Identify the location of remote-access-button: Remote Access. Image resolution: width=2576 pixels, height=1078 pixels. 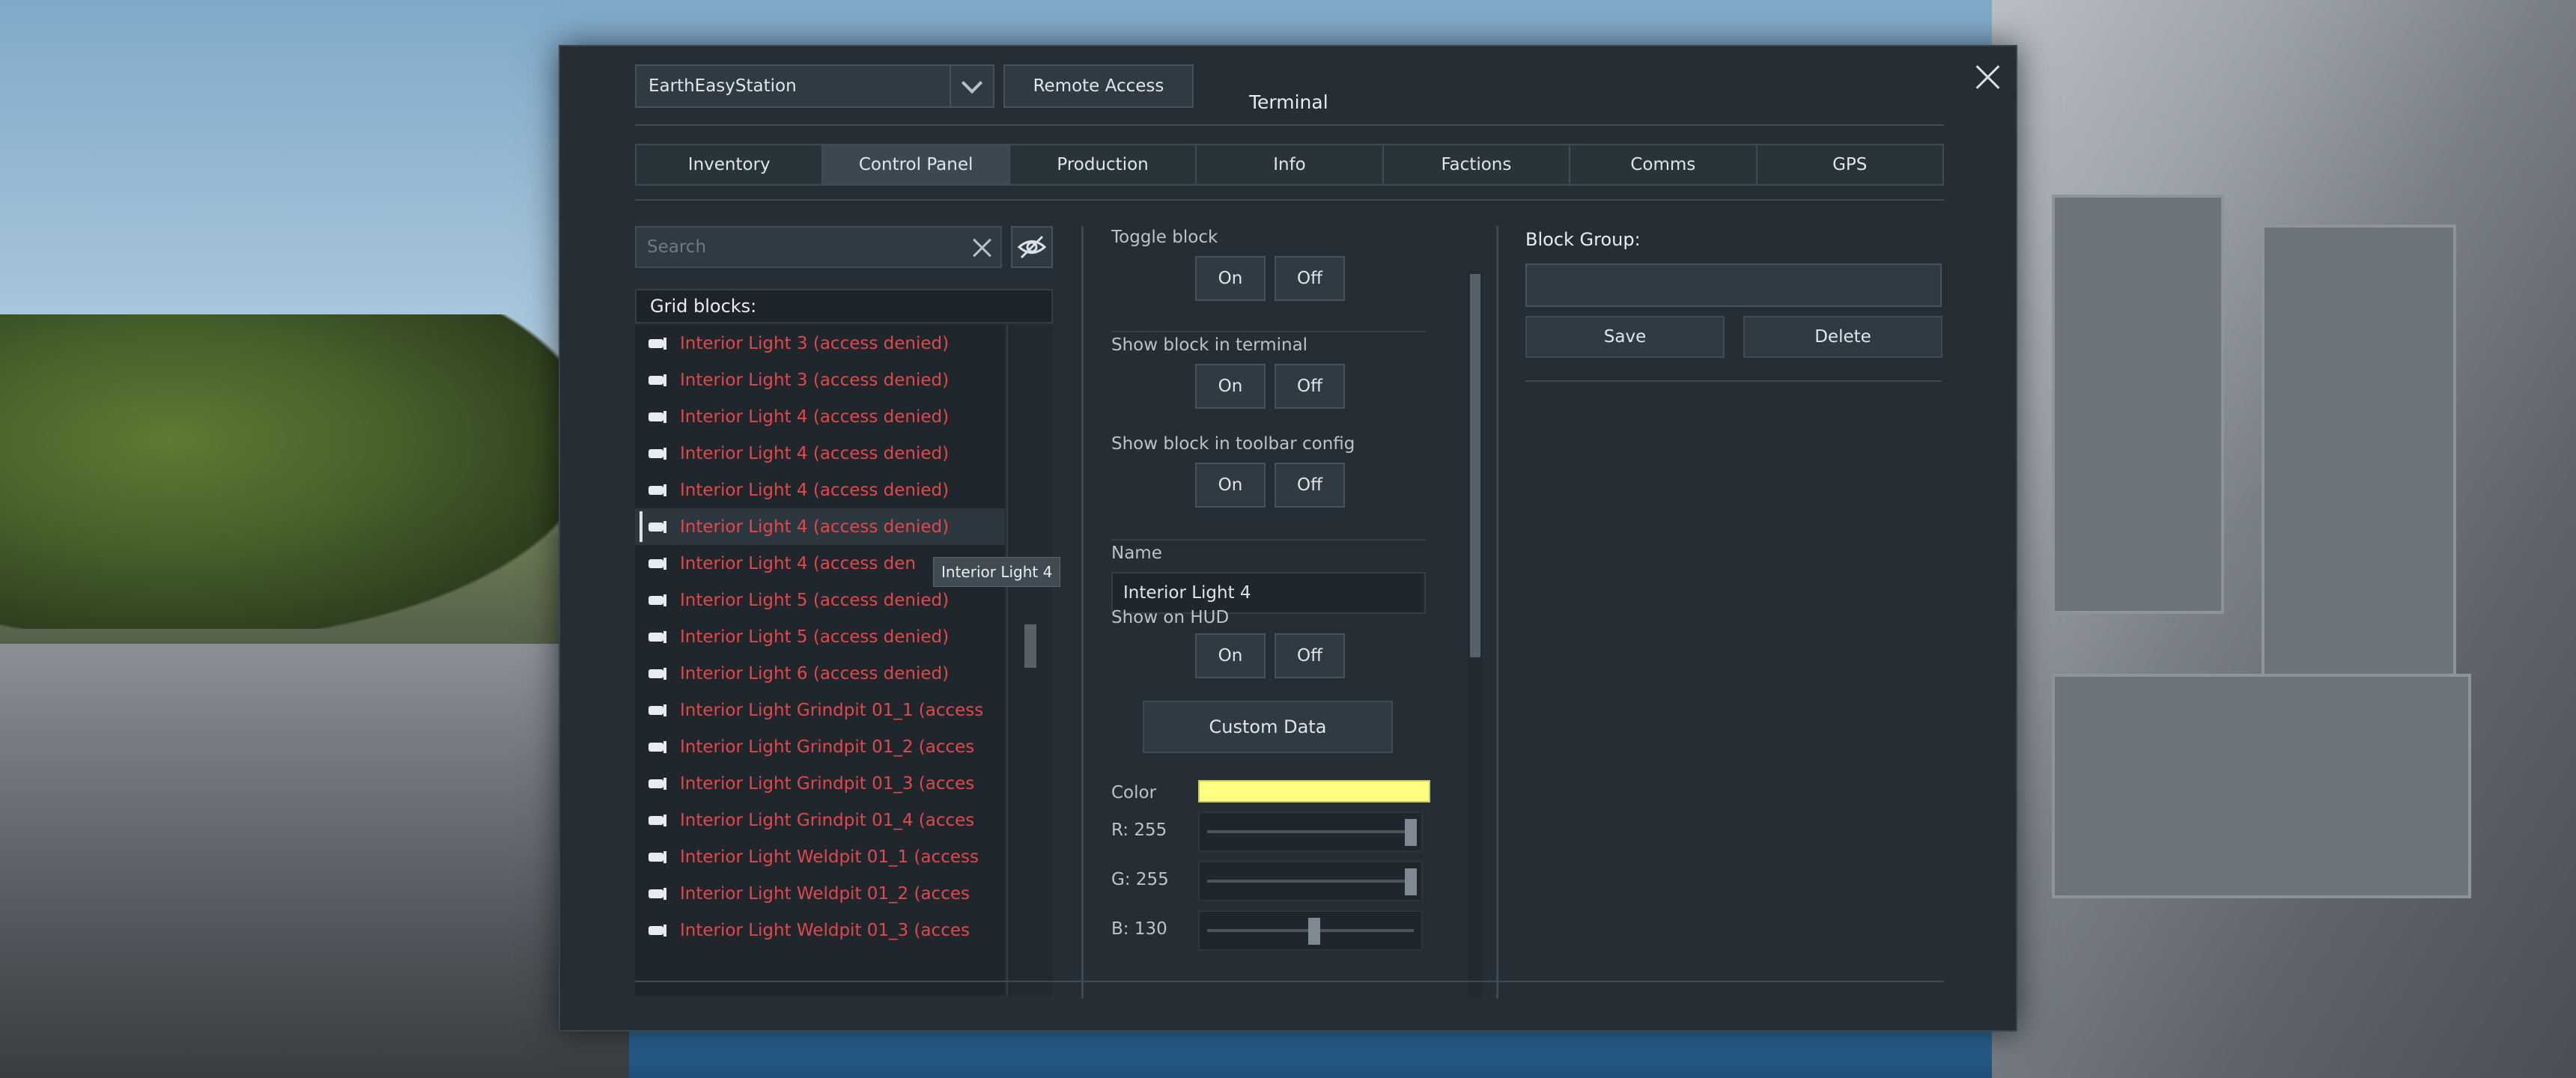
(1098, 86).